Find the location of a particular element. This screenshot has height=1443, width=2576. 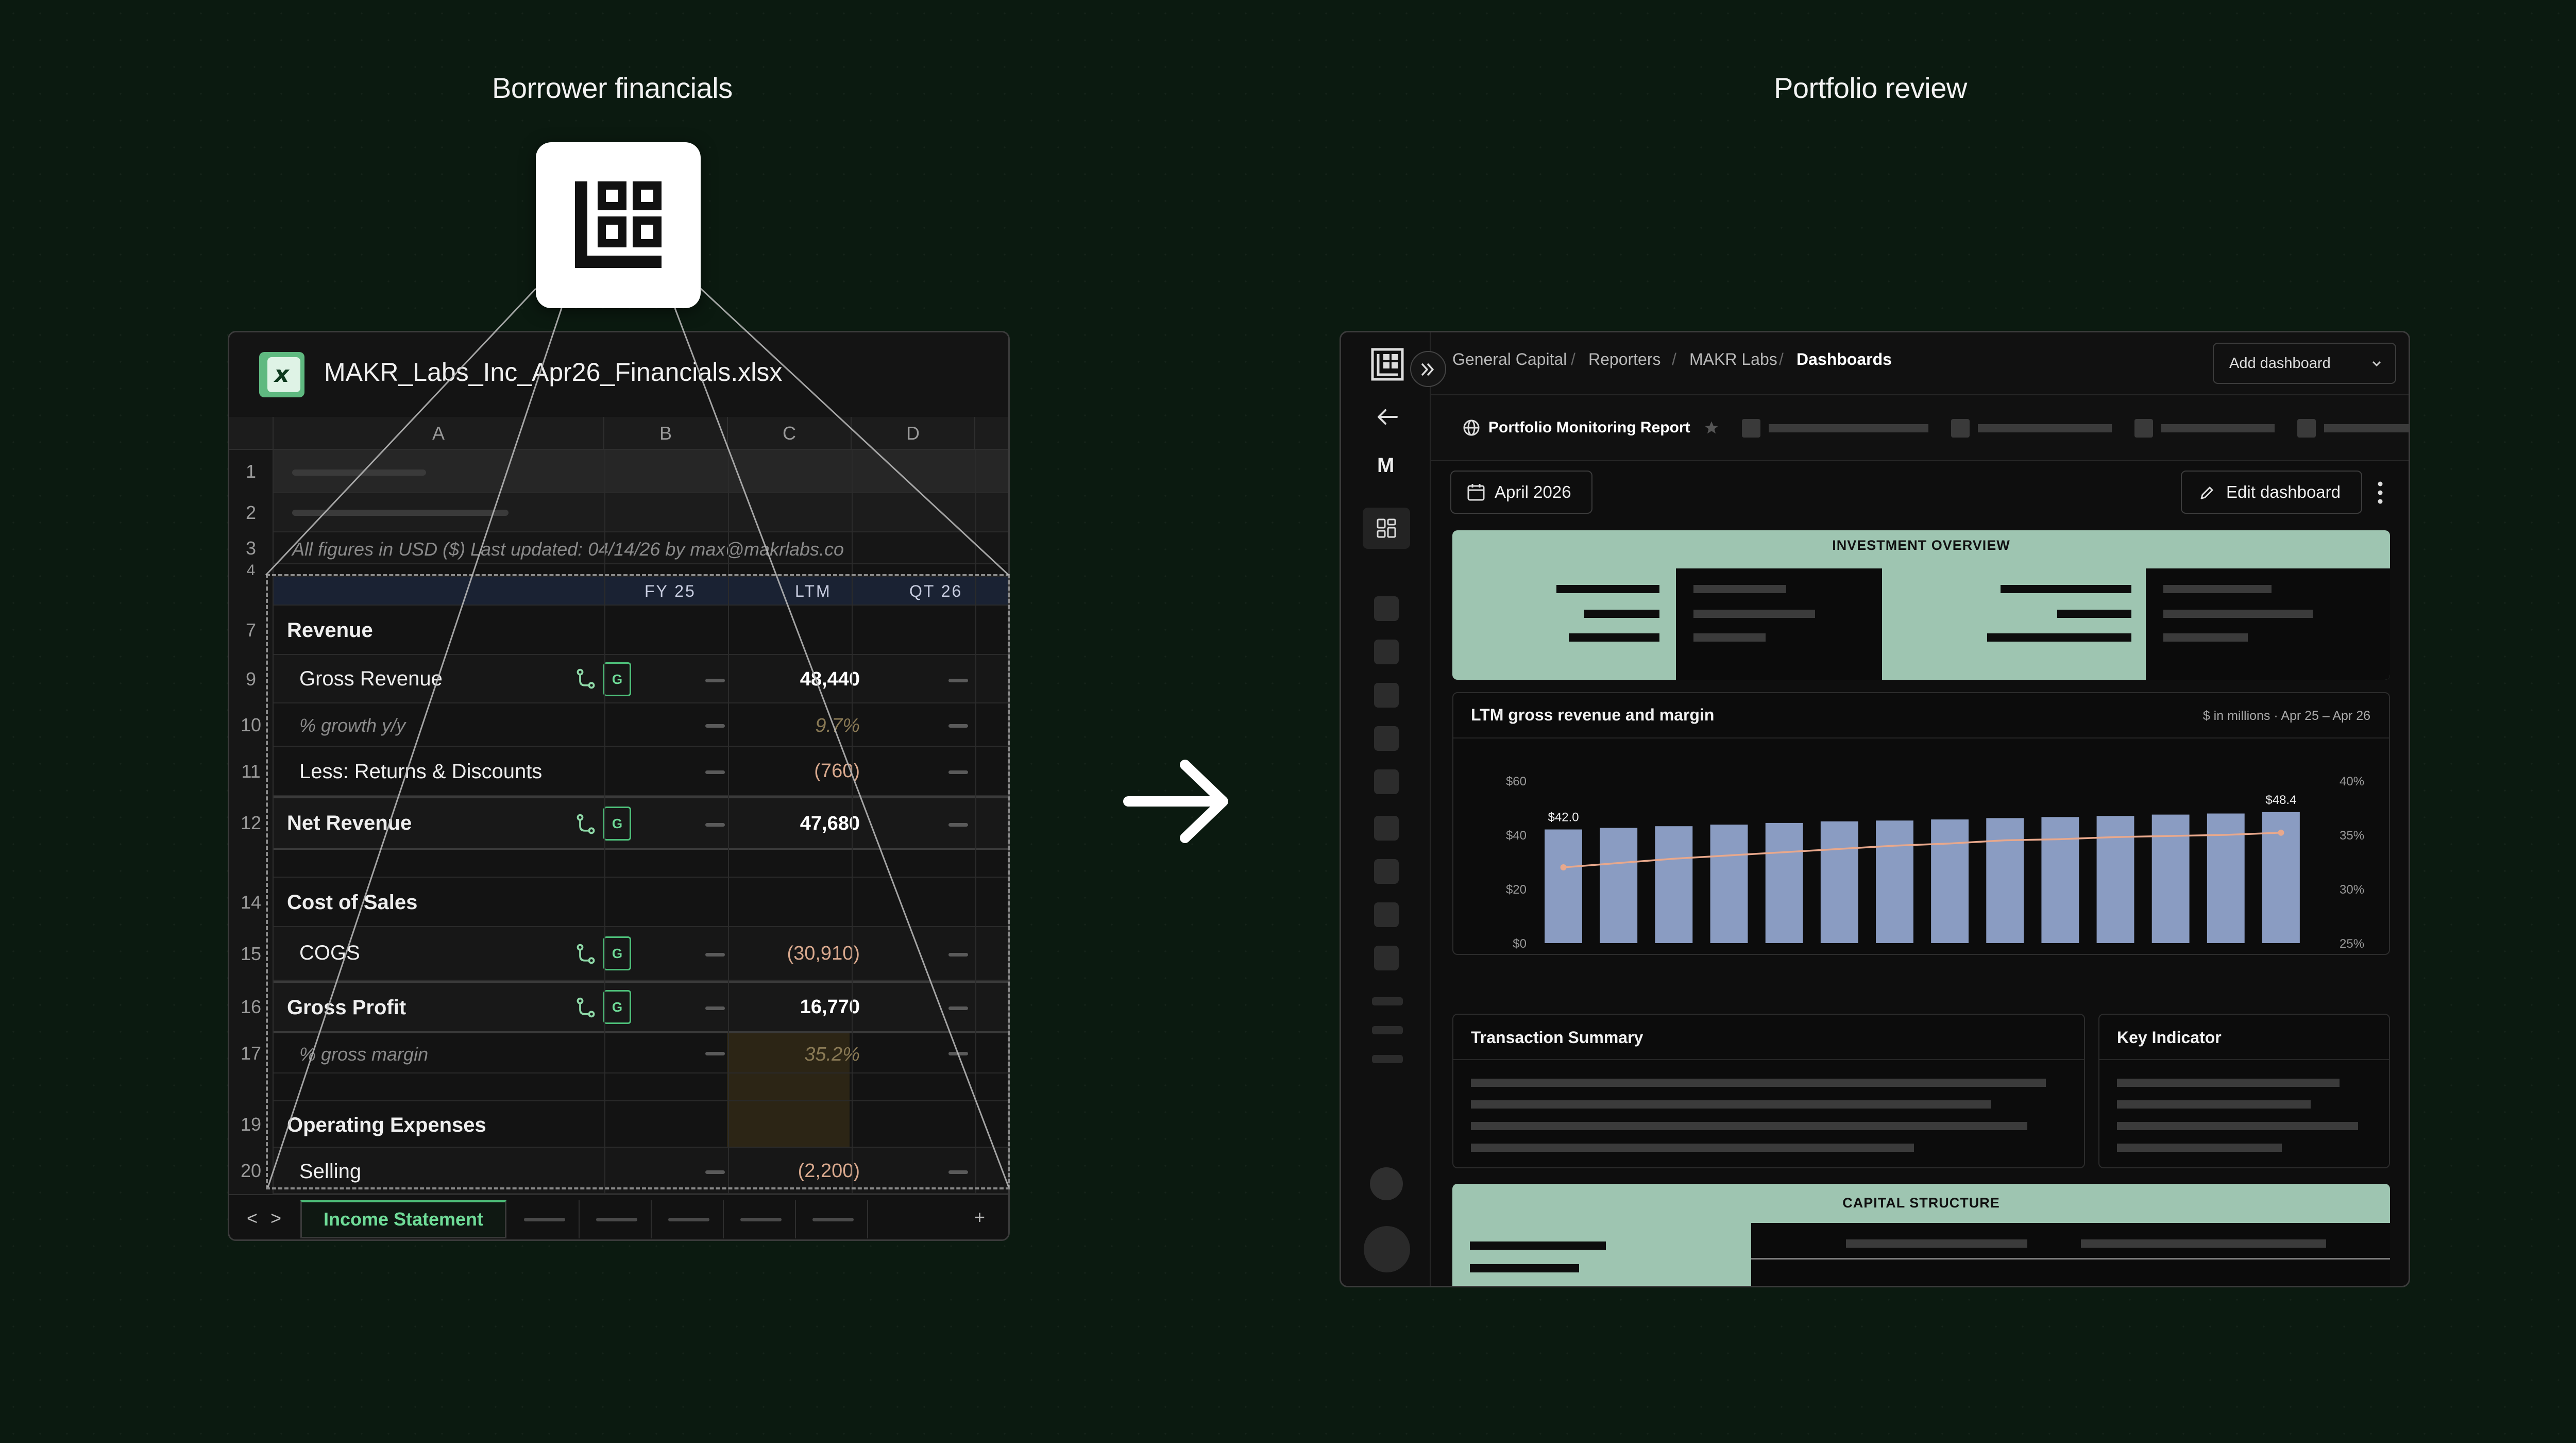

report-tab-portfolio-monitoring: Portfolio Monitoring Report is located at coordinates (1589, 428).